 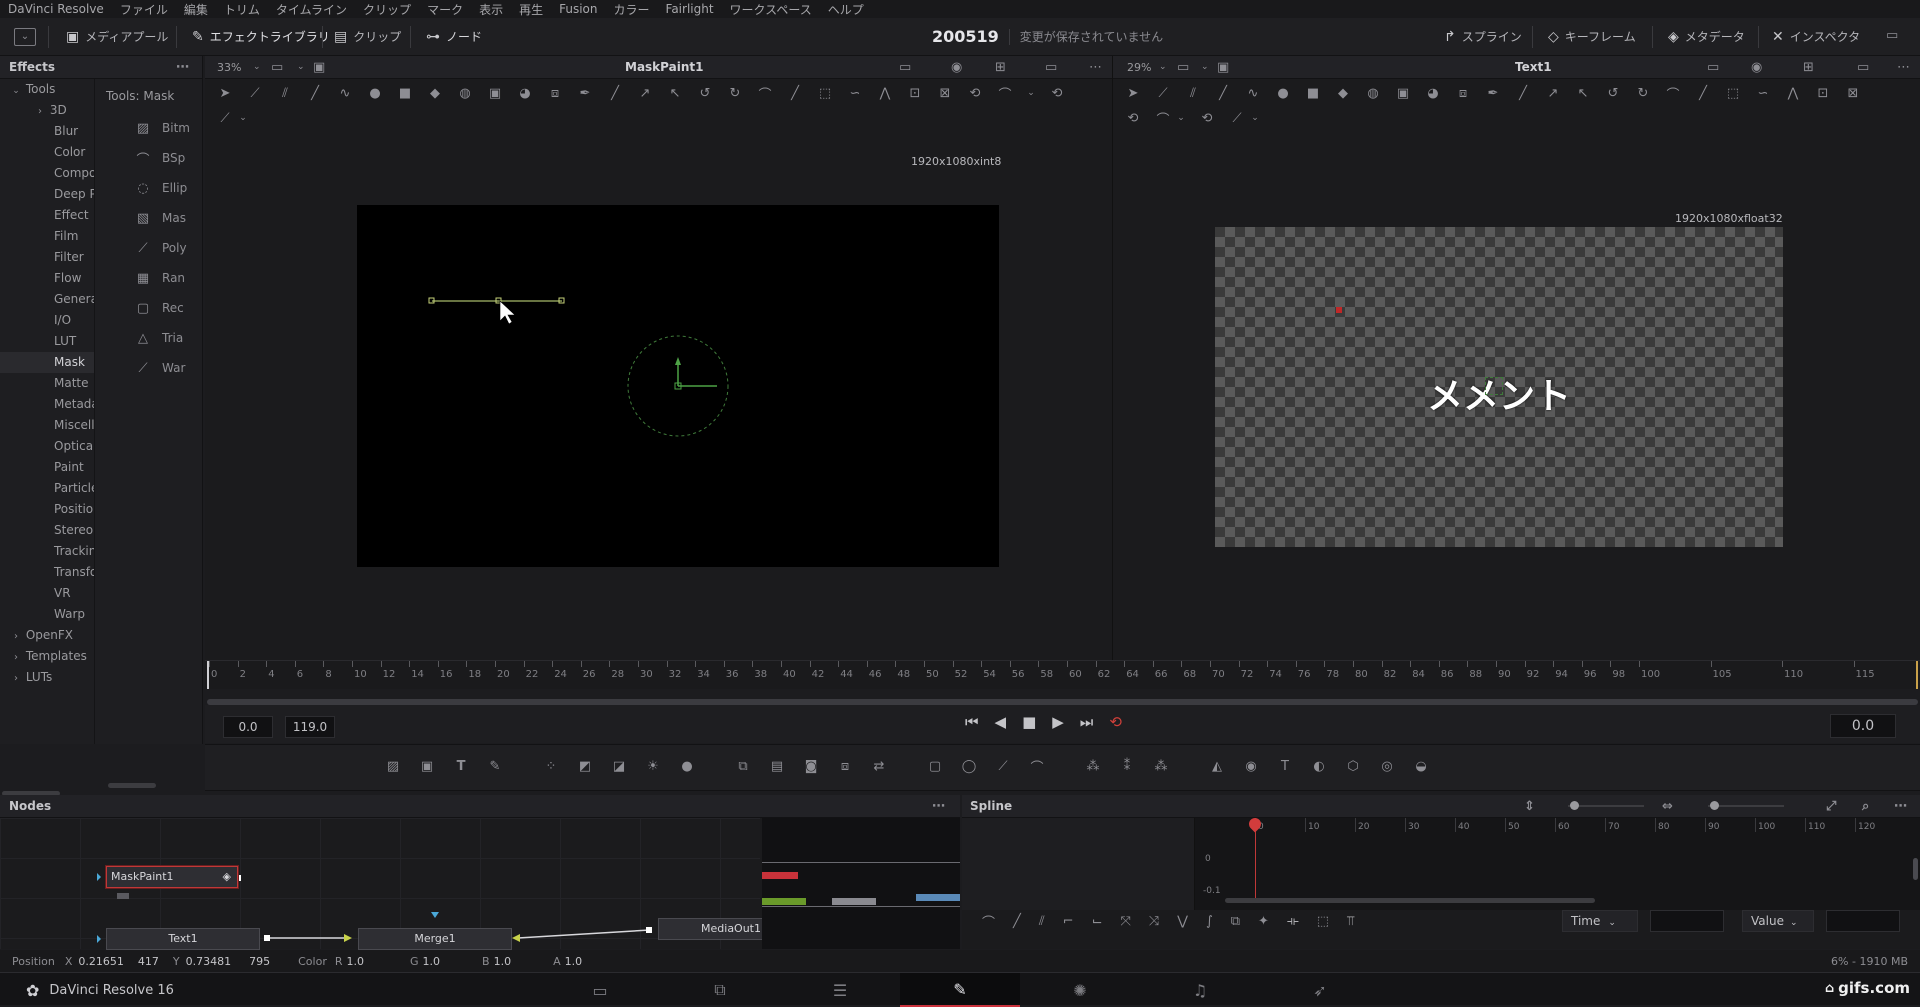 What do you see at coordinates (255, 93) in the screenshot?
I see `multistroke-icon: ⟋` at bounding box center [255, 93].